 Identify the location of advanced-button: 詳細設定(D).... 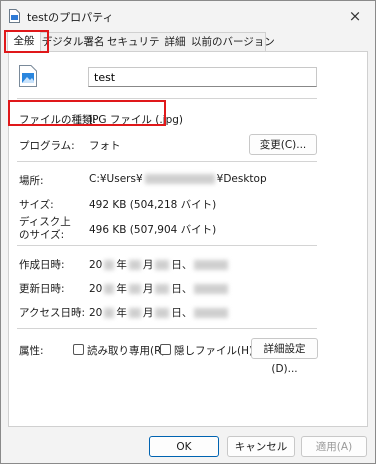
(284, 356).